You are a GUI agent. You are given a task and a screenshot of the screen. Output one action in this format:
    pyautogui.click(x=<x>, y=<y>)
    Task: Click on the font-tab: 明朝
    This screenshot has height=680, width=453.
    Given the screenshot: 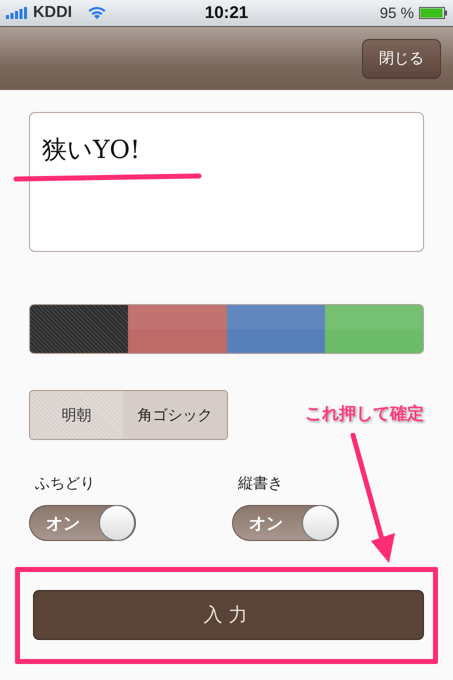 What is the action you would take?
    pyautogui.click(x=77, y=415)
    